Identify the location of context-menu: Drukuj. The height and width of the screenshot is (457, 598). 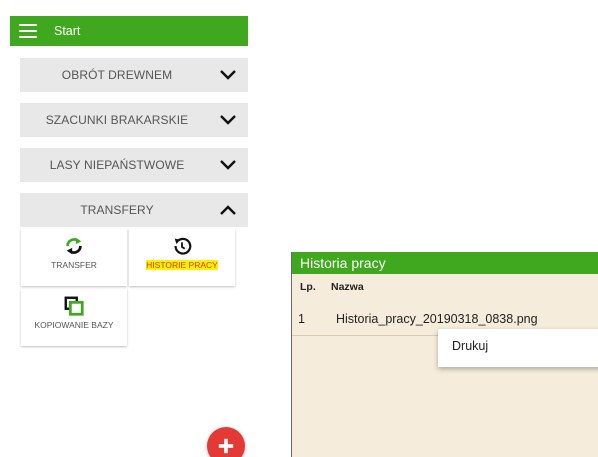
(518, 348).